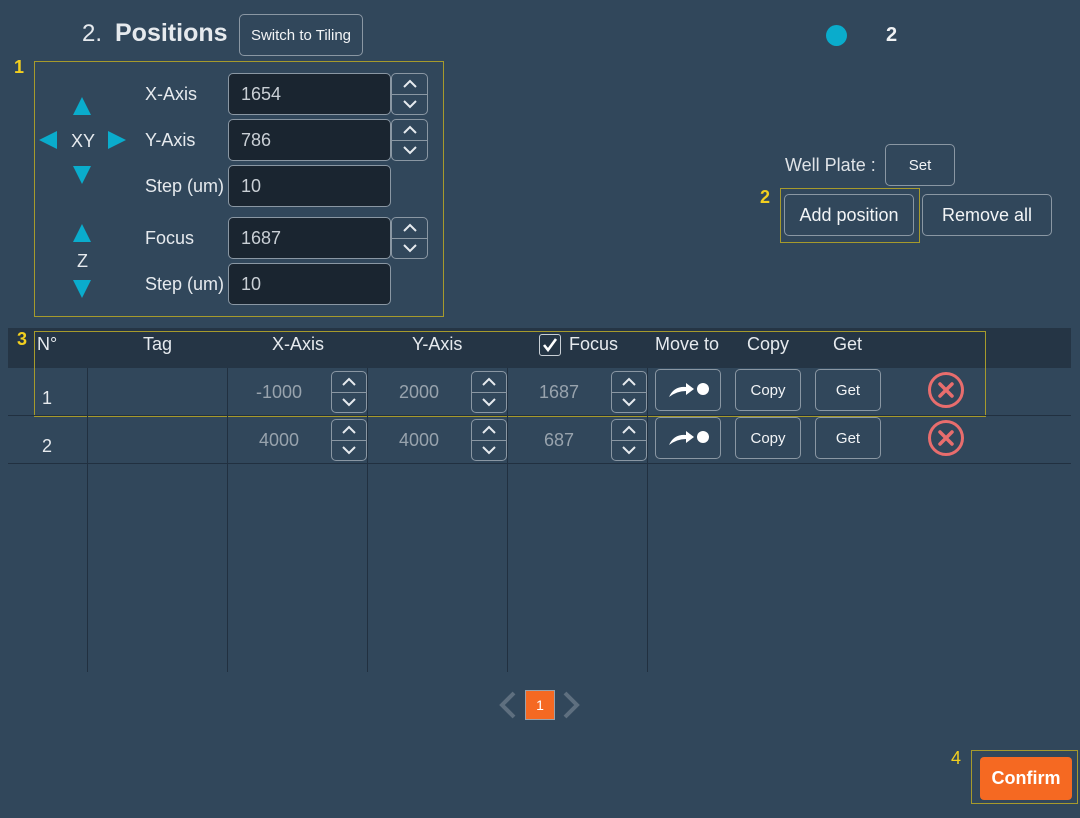 The width and height of the screenshot is (1080, 818). I want to click on x-axis-stepper, so click(409, 94).